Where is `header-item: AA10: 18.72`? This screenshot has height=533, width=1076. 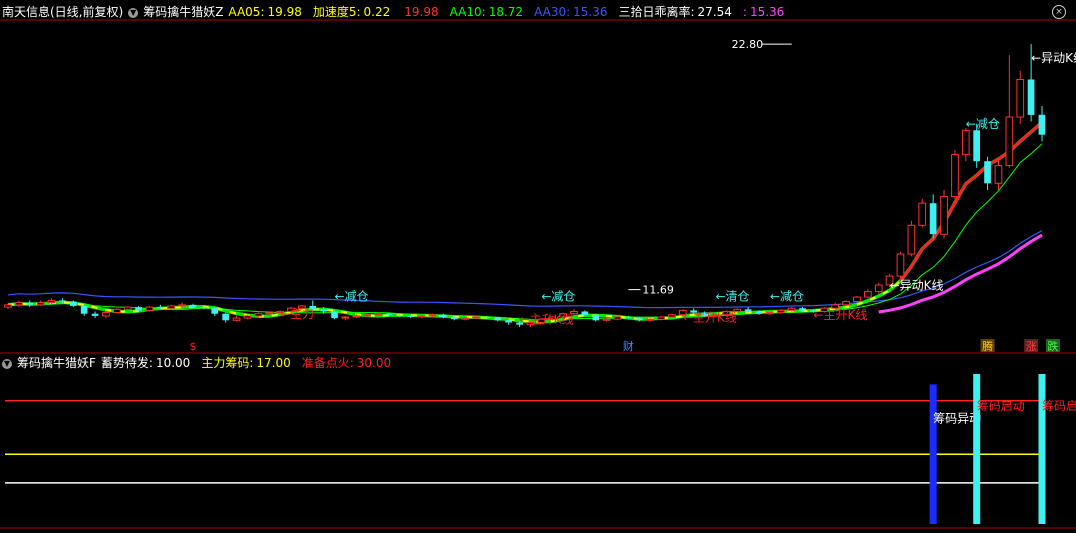
header-item: AA10: 18.72 is located at coordinates (489, 12).